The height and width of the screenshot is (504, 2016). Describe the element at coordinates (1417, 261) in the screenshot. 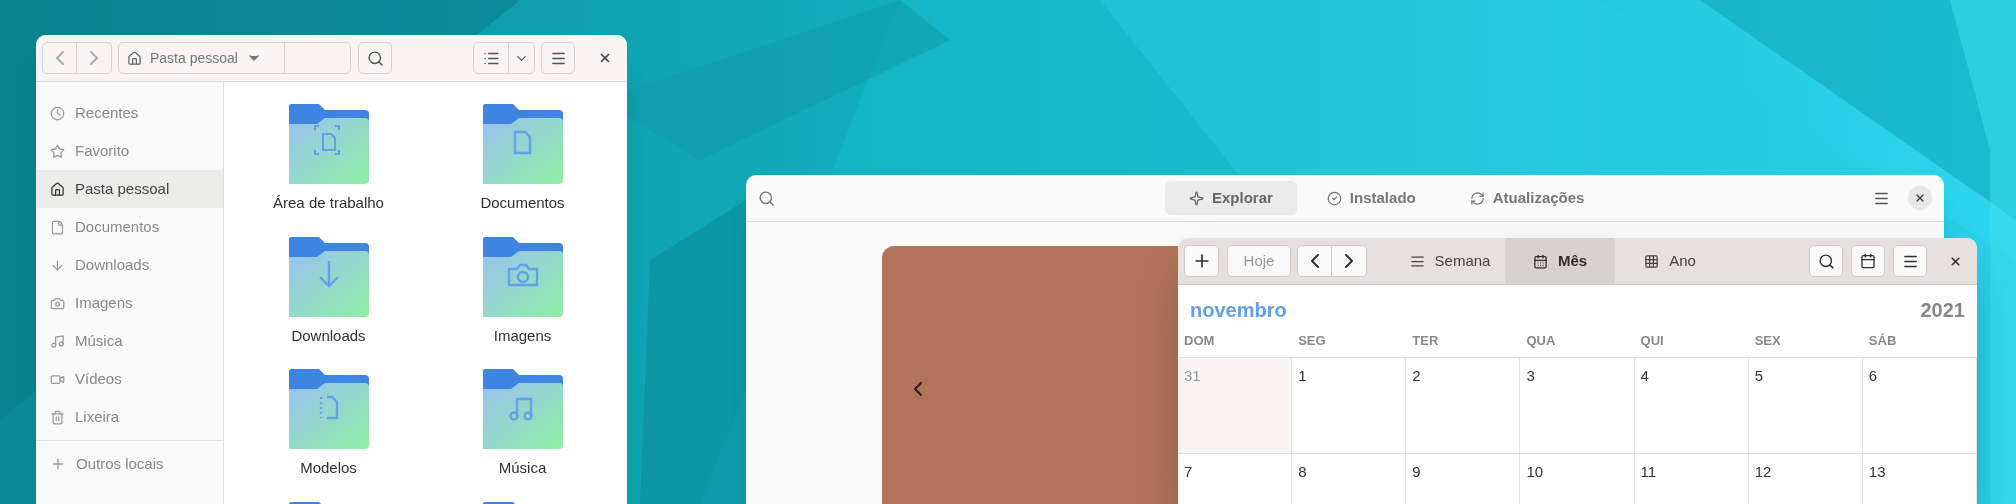

I see `list-icon` at that location.